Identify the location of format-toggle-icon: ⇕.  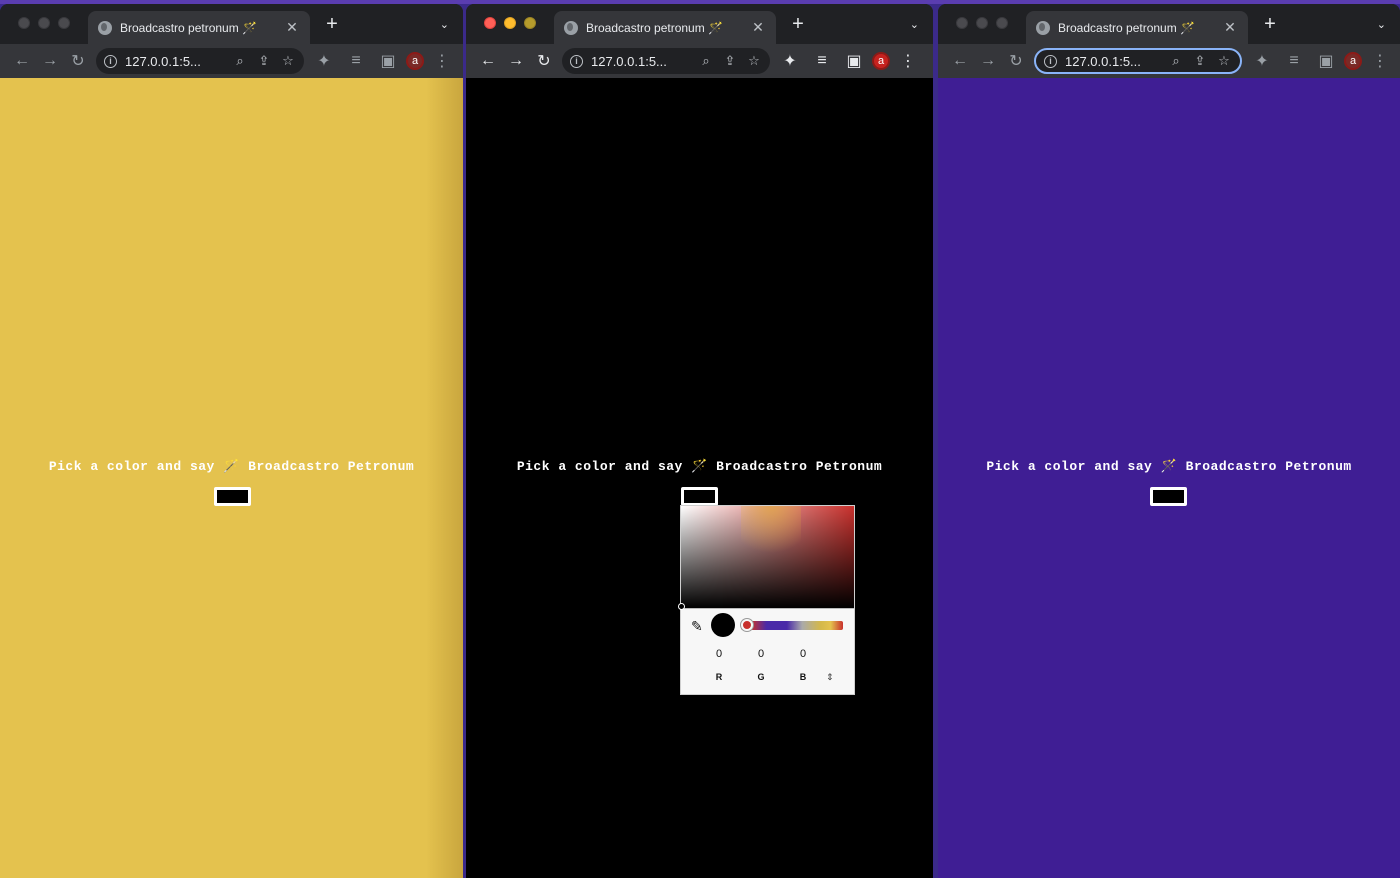
(830, 677).